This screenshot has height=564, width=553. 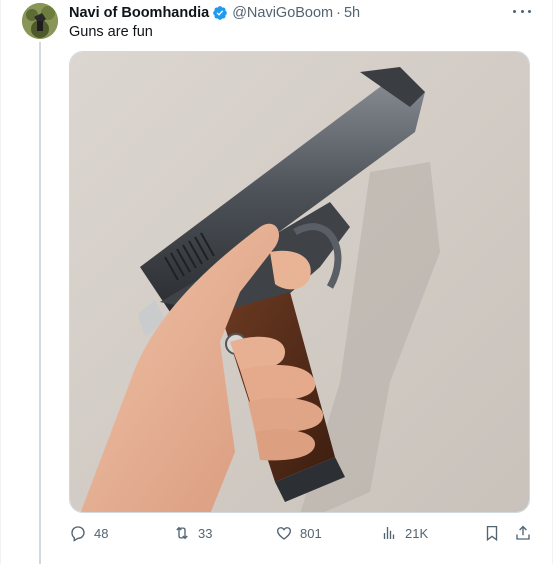 I want to click on retweet-count: 33, so click(x=205, y=533).